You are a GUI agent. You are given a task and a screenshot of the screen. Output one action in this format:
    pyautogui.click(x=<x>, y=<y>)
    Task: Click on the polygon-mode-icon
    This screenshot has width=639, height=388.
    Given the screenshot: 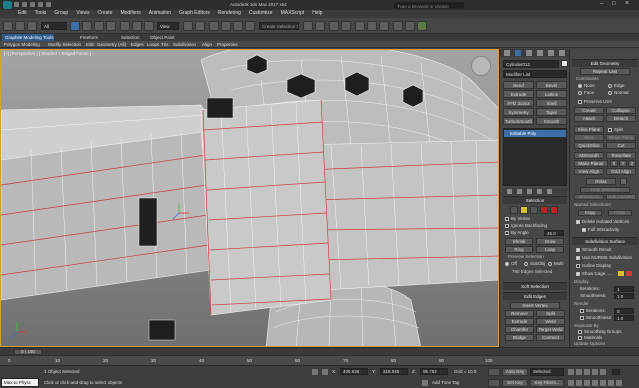 What is the action you would take?
    pyautogui.click(x=544, y=210)
    